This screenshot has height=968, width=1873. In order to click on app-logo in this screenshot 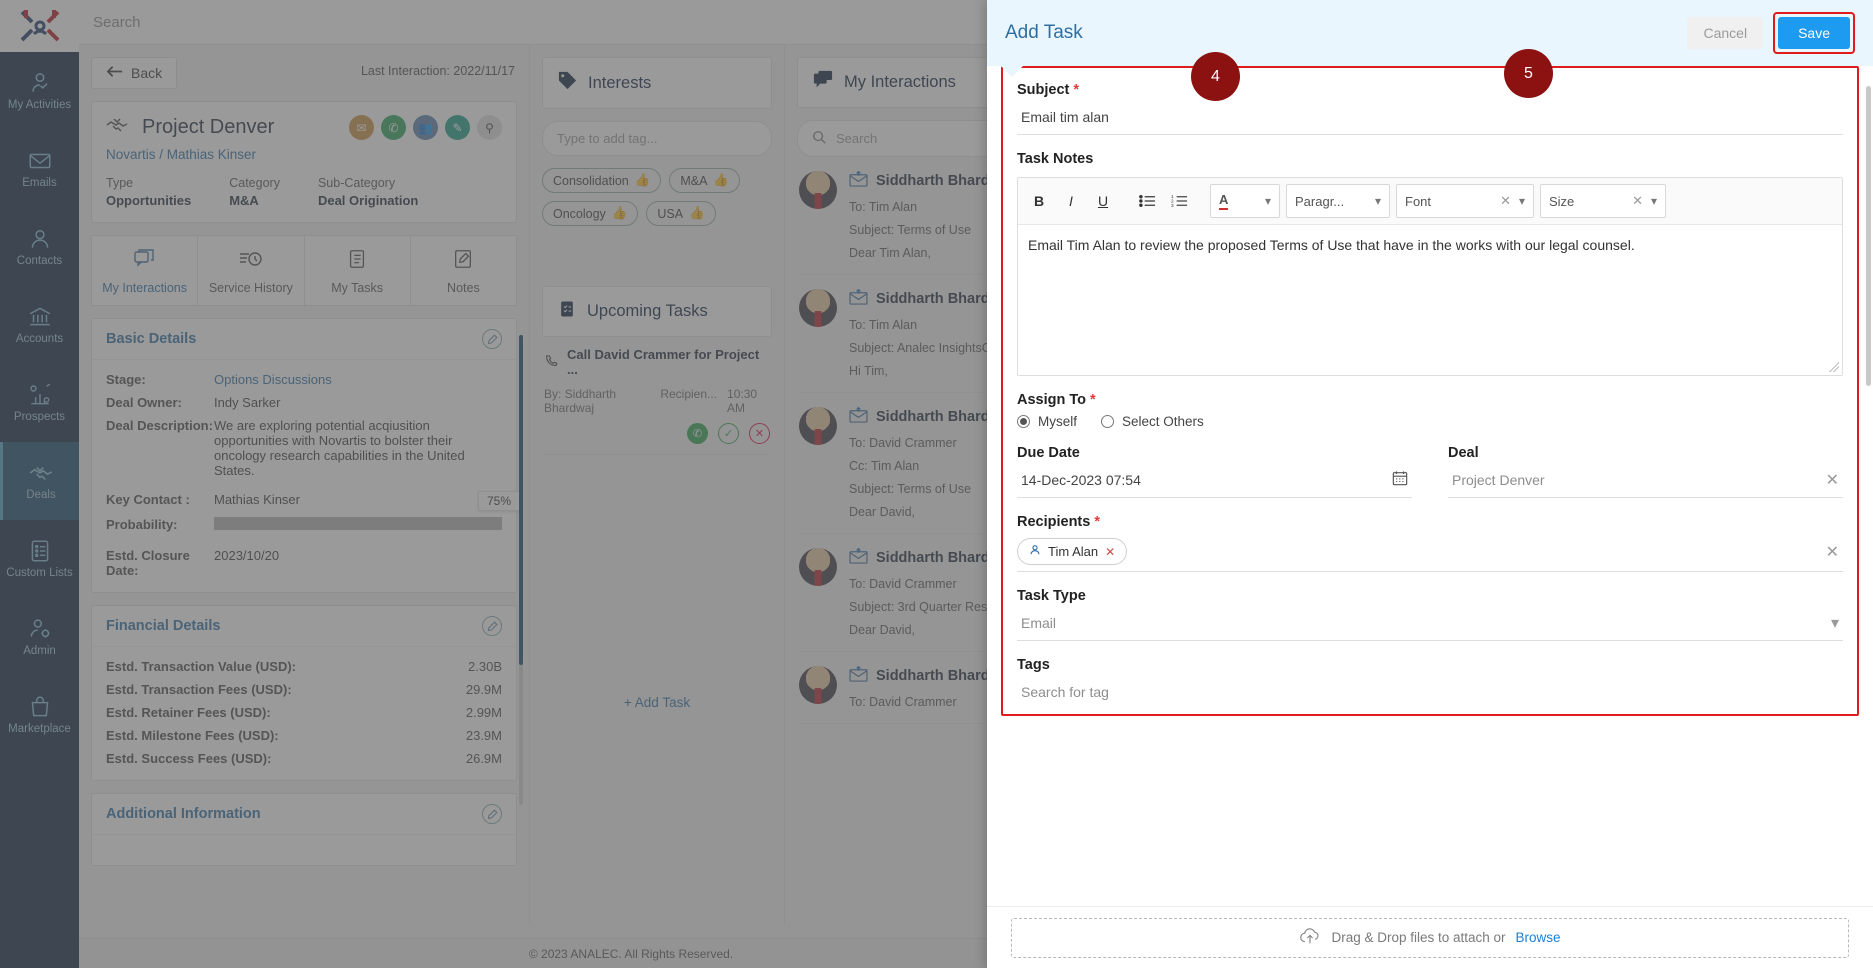, I will do `click(39, 26)`.